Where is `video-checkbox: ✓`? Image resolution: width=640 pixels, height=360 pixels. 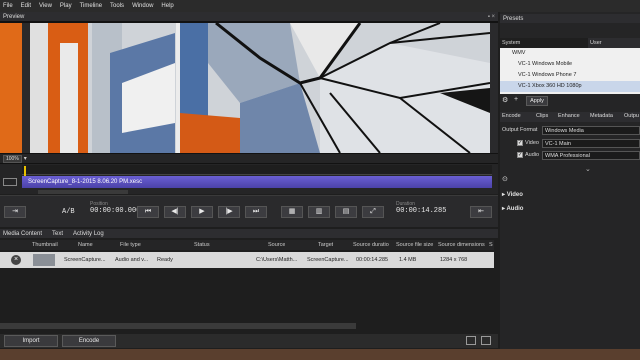
video-checkbox: ✓ is located at coordinates (520, 143).